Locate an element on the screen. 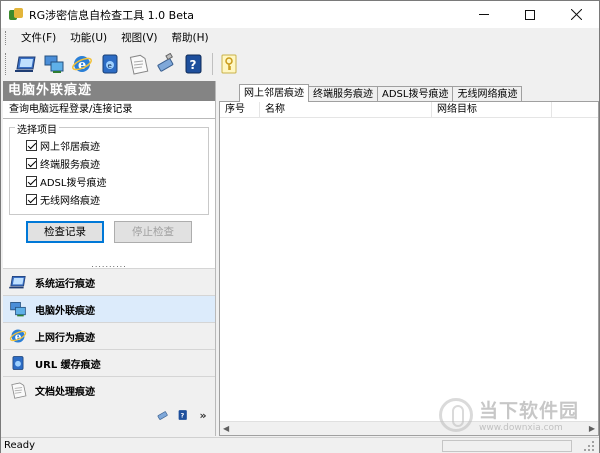 The height and width of the screenshot is (453, 600). nav-item-label: 系统运行痕迹 is located at coordinates (65, 284).